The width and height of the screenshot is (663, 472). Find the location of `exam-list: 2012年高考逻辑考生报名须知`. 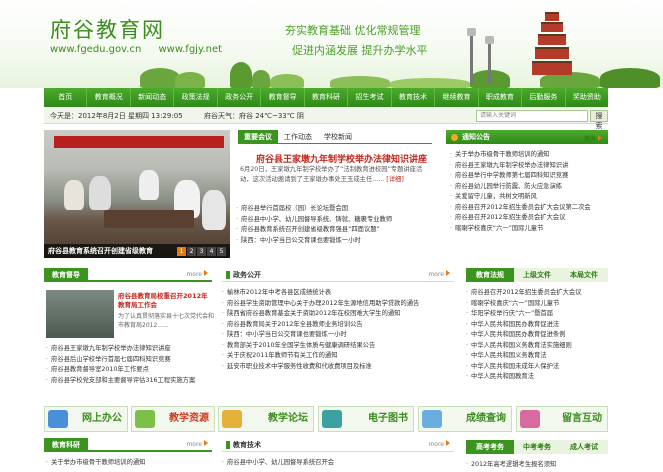

exam-list: 2012年高考逻辑考生报名须知 is located at coordinates (537, 465).